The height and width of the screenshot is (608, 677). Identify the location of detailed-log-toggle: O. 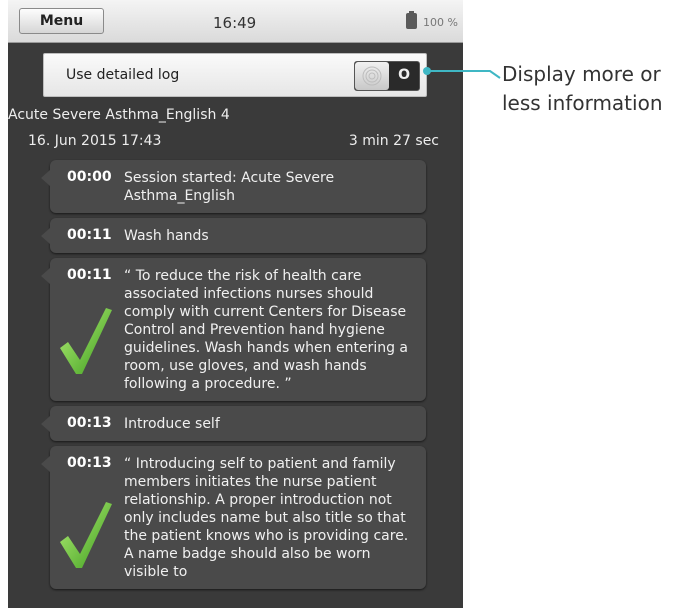
(387, 76).